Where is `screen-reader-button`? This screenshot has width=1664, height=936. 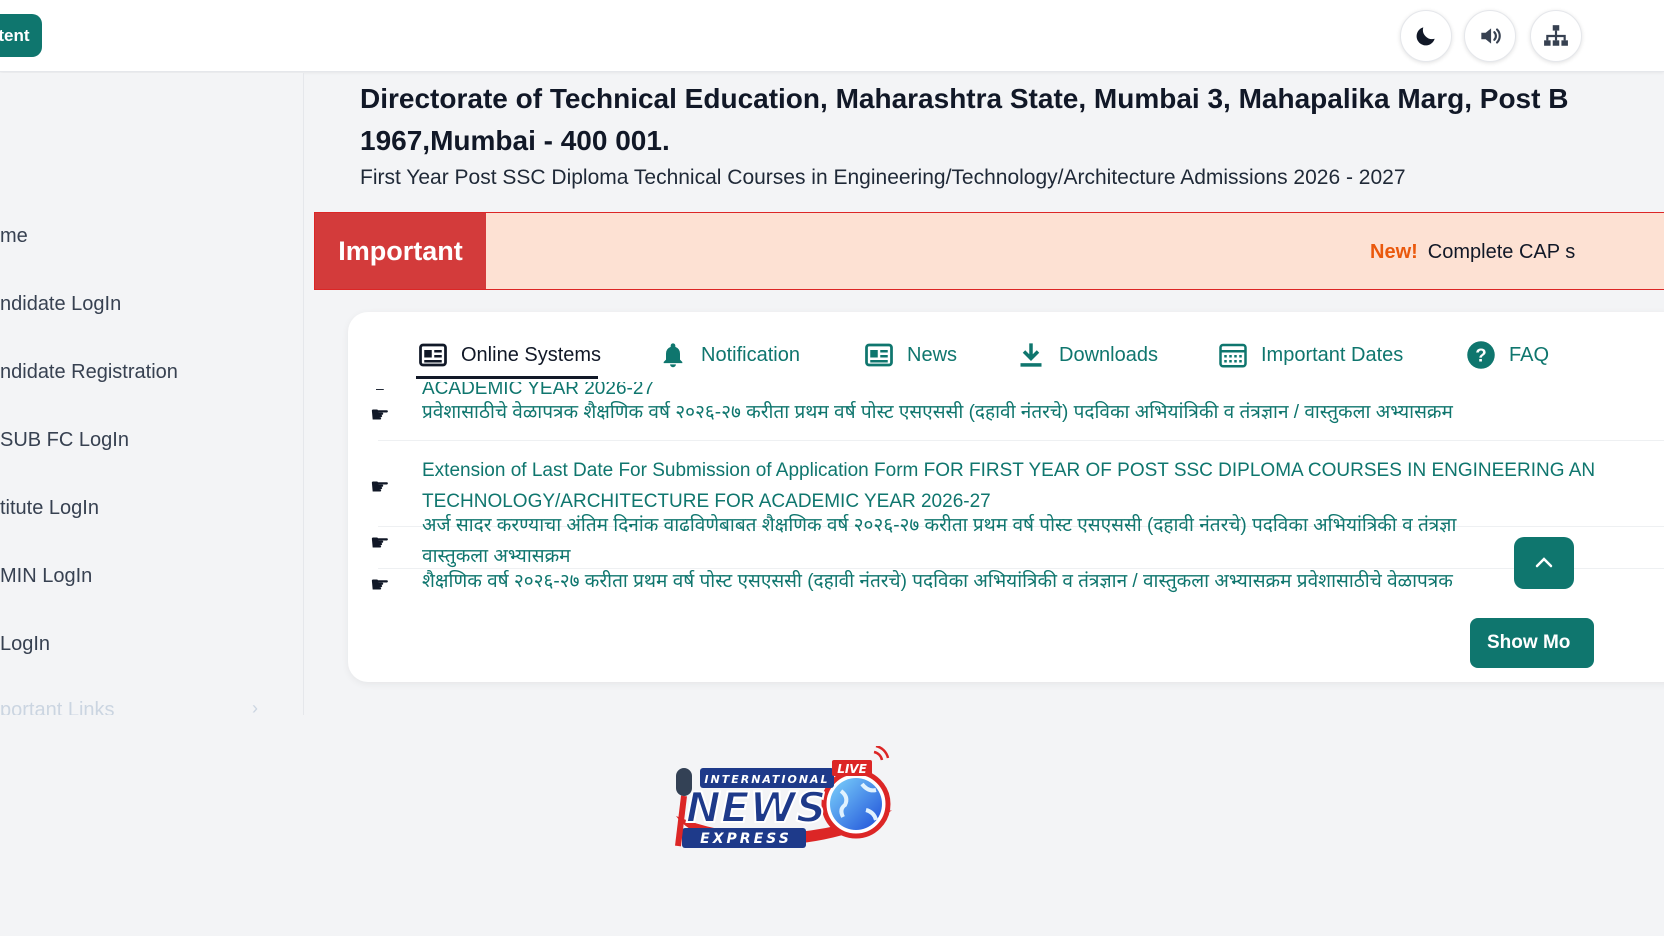
screen-reader-button is located at coordinates (1490, 36).